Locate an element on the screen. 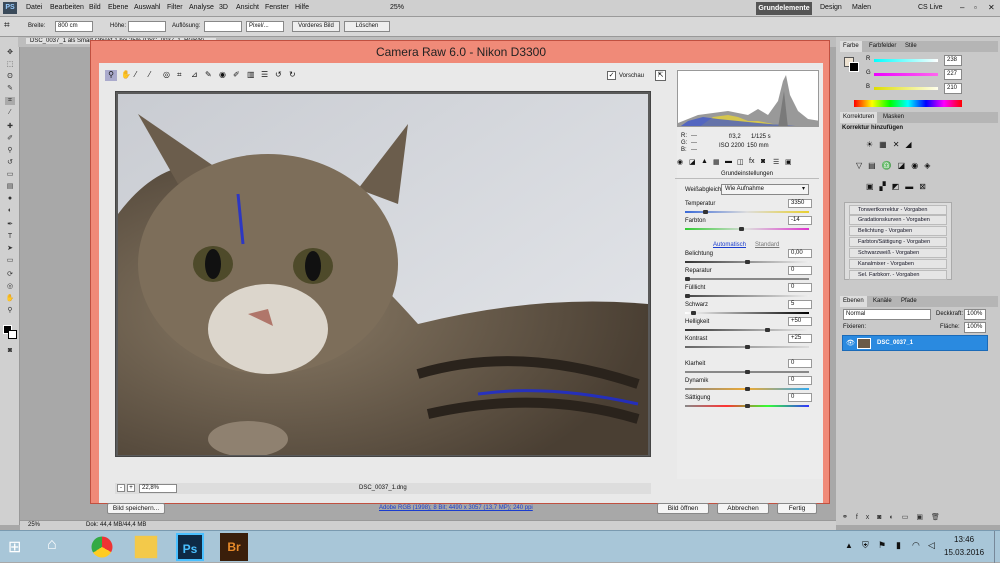 The width and height of the screenshot is (1000, 563). slider-helligkeit-value: +50 is located at coordinates (800, 321).